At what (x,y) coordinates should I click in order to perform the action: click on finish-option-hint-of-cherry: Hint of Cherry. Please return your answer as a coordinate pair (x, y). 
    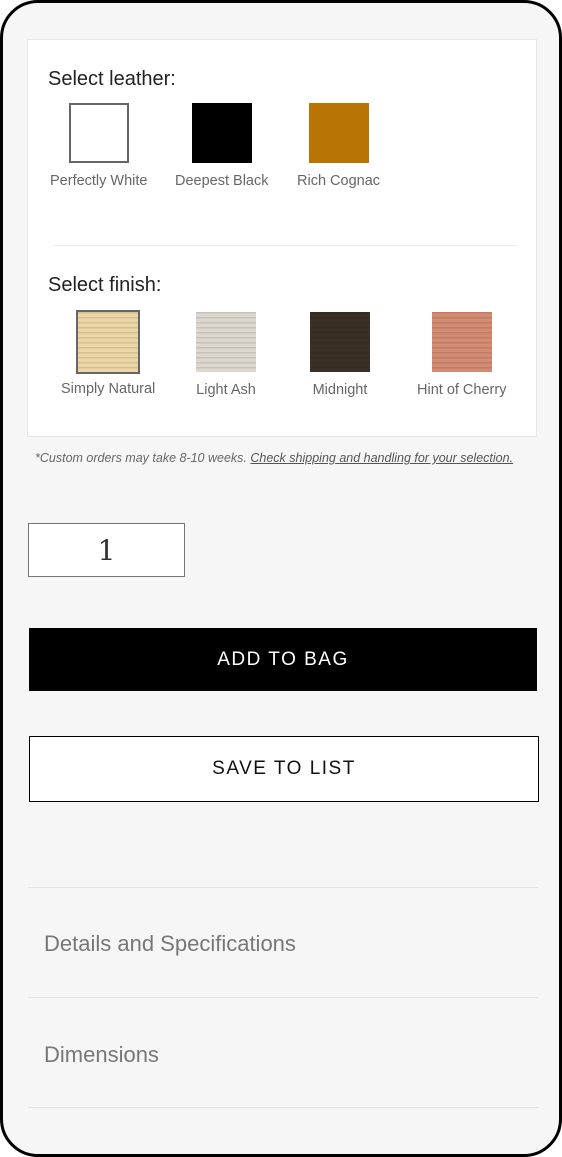
    Looking at the image, I should click on (461, 355).